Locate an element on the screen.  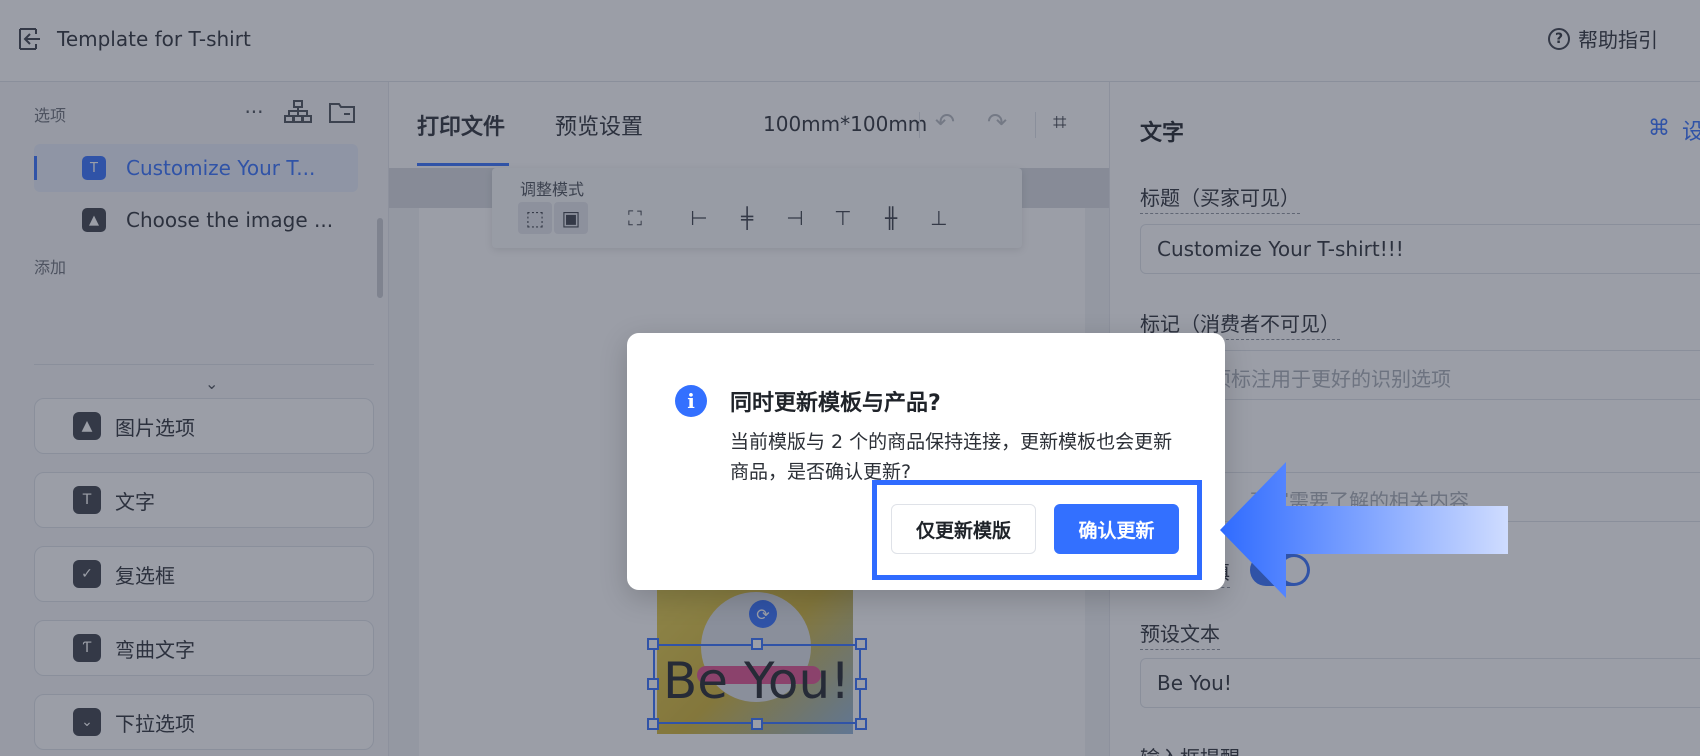
confirm-update-button: 确认更新 is located at coordinates (1116, 529).